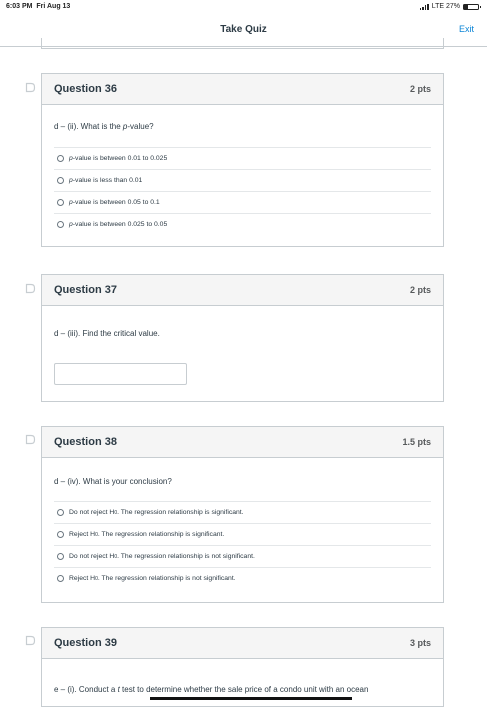 Image resolution: width=487 pixels, height=707 pixels. What do you see at coordinates (420, 643) in the screenshot?
I see `question-points: 3 pts` at bounding box center [420, 643].